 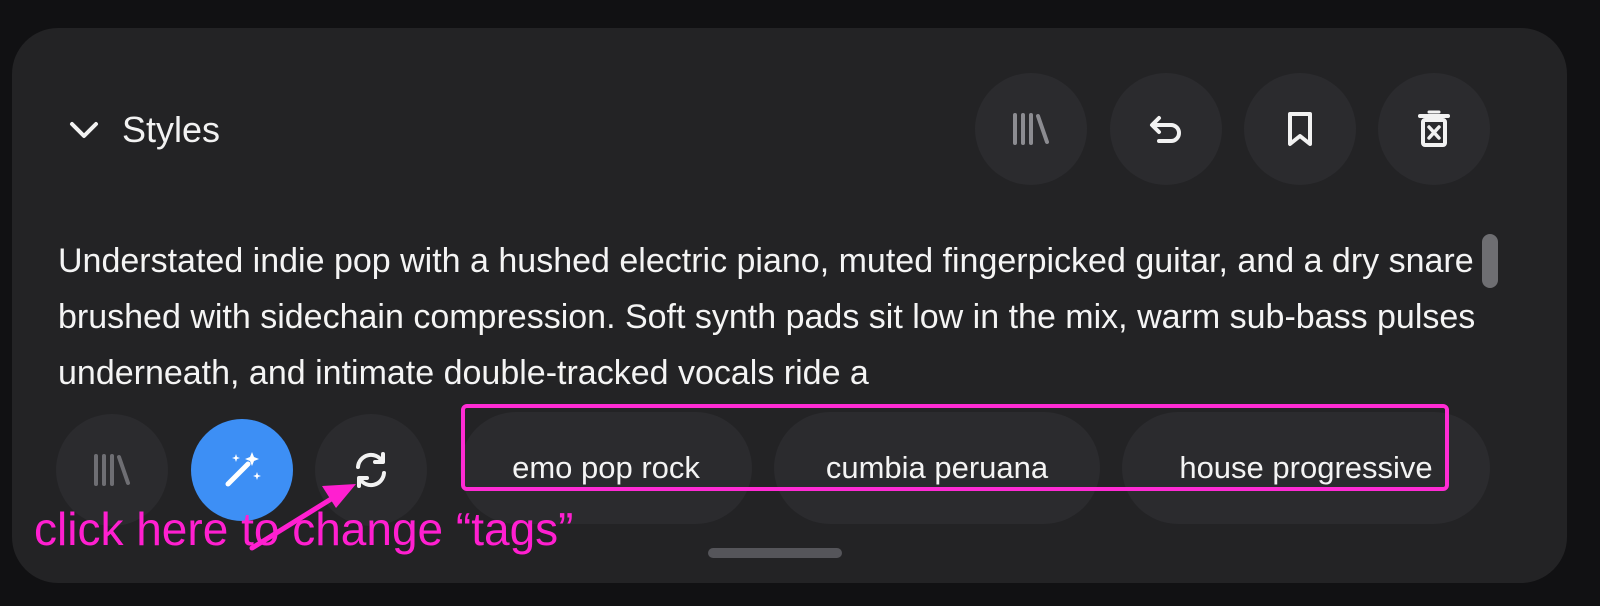 I want to click on undo-button, so click(x=1166, y=129).